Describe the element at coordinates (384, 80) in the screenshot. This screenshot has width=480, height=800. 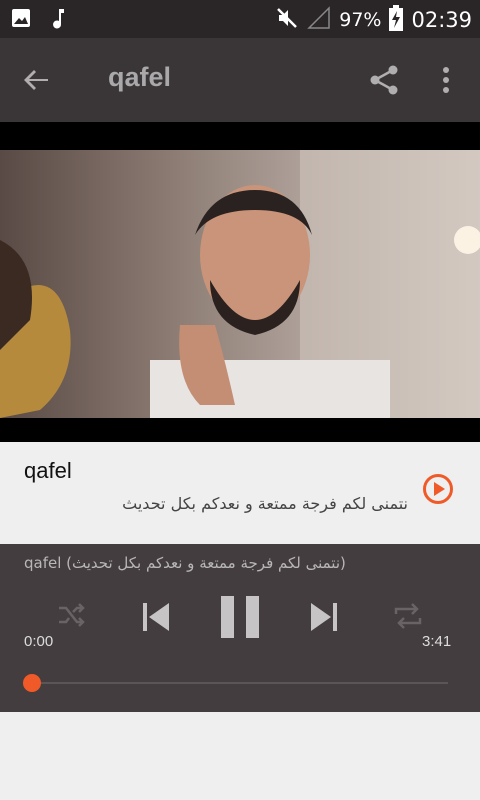
I see `share-icon` at that location.